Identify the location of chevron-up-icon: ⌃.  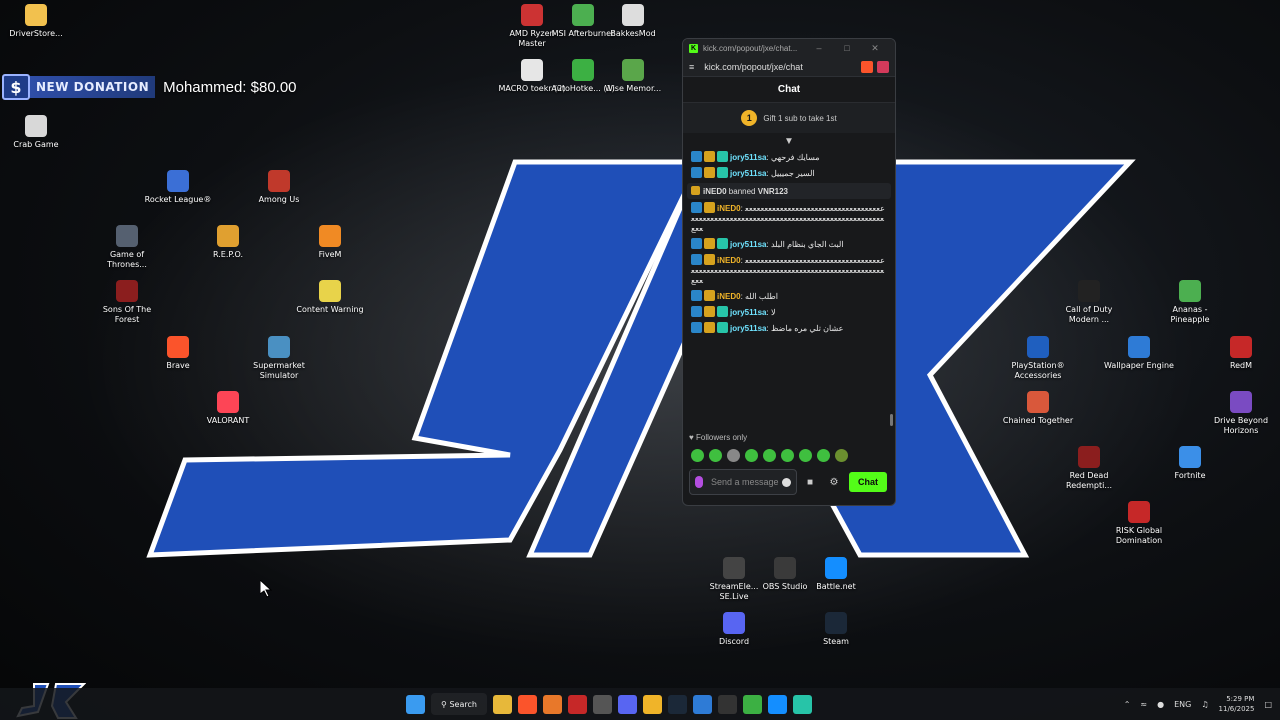
(1127, 704).